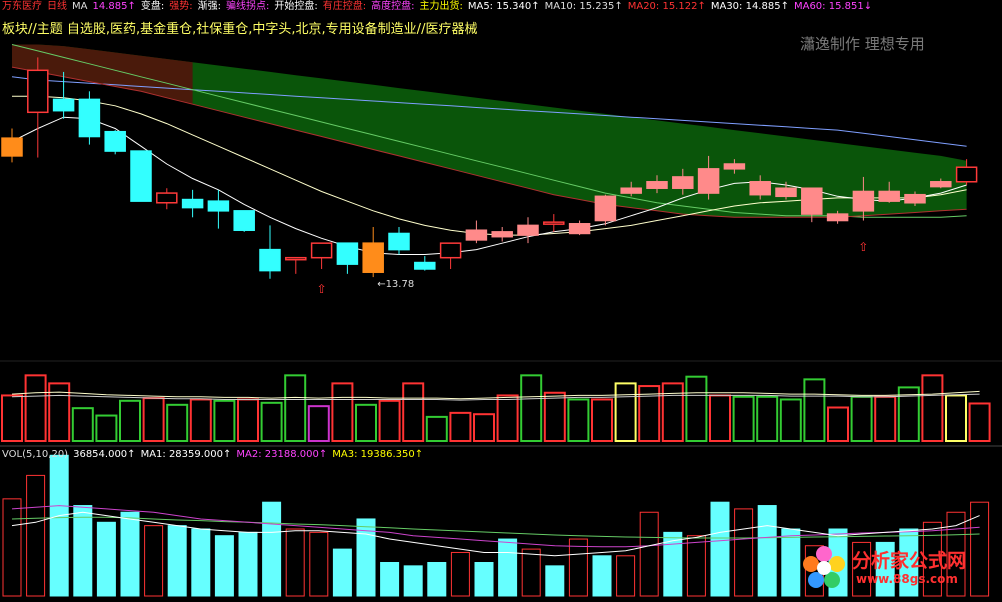  What do you see at coordinates (824, 567) in the screenshot?
I see `flower-icon` at bounding box center [824, 567].